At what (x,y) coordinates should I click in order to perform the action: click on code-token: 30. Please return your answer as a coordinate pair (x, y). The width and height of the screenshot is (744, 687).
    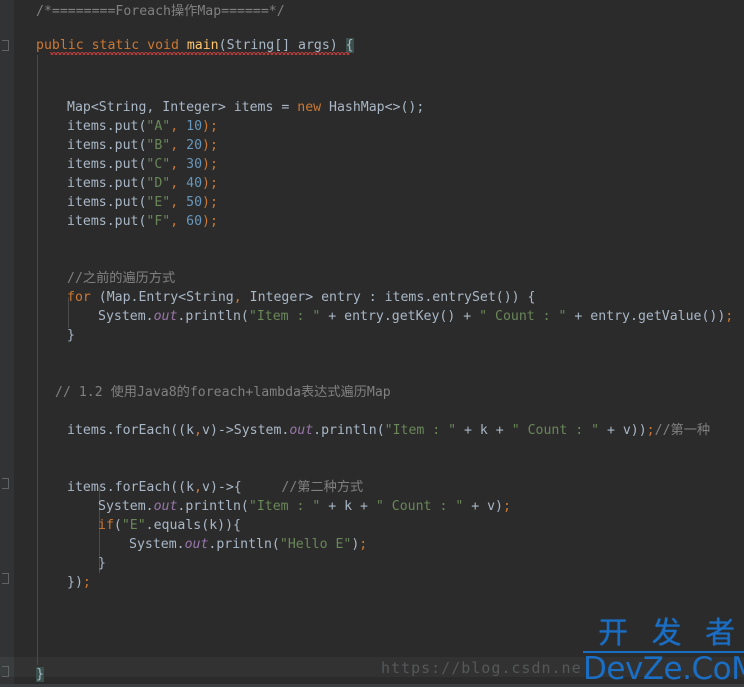
    Looking at the image, I should click on (194, 164).